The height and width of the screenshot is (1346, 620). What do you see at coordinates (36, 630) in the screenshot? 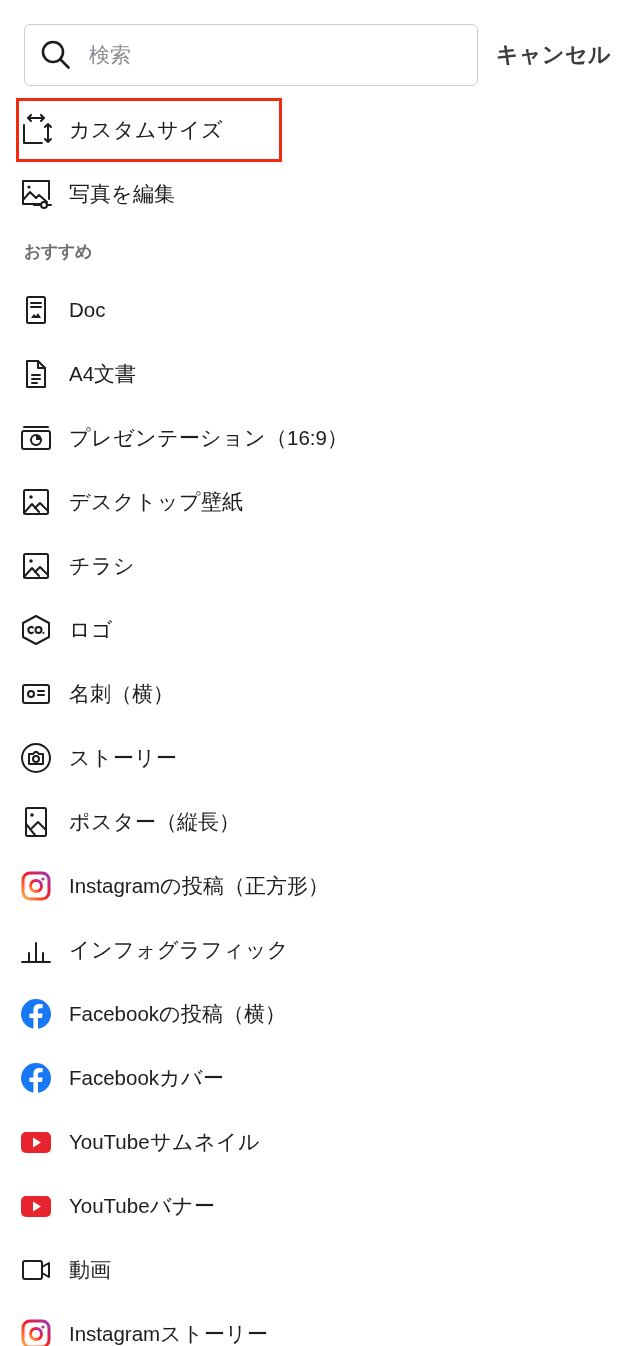
I see `logo-icon` at bounding box center [36, 630].